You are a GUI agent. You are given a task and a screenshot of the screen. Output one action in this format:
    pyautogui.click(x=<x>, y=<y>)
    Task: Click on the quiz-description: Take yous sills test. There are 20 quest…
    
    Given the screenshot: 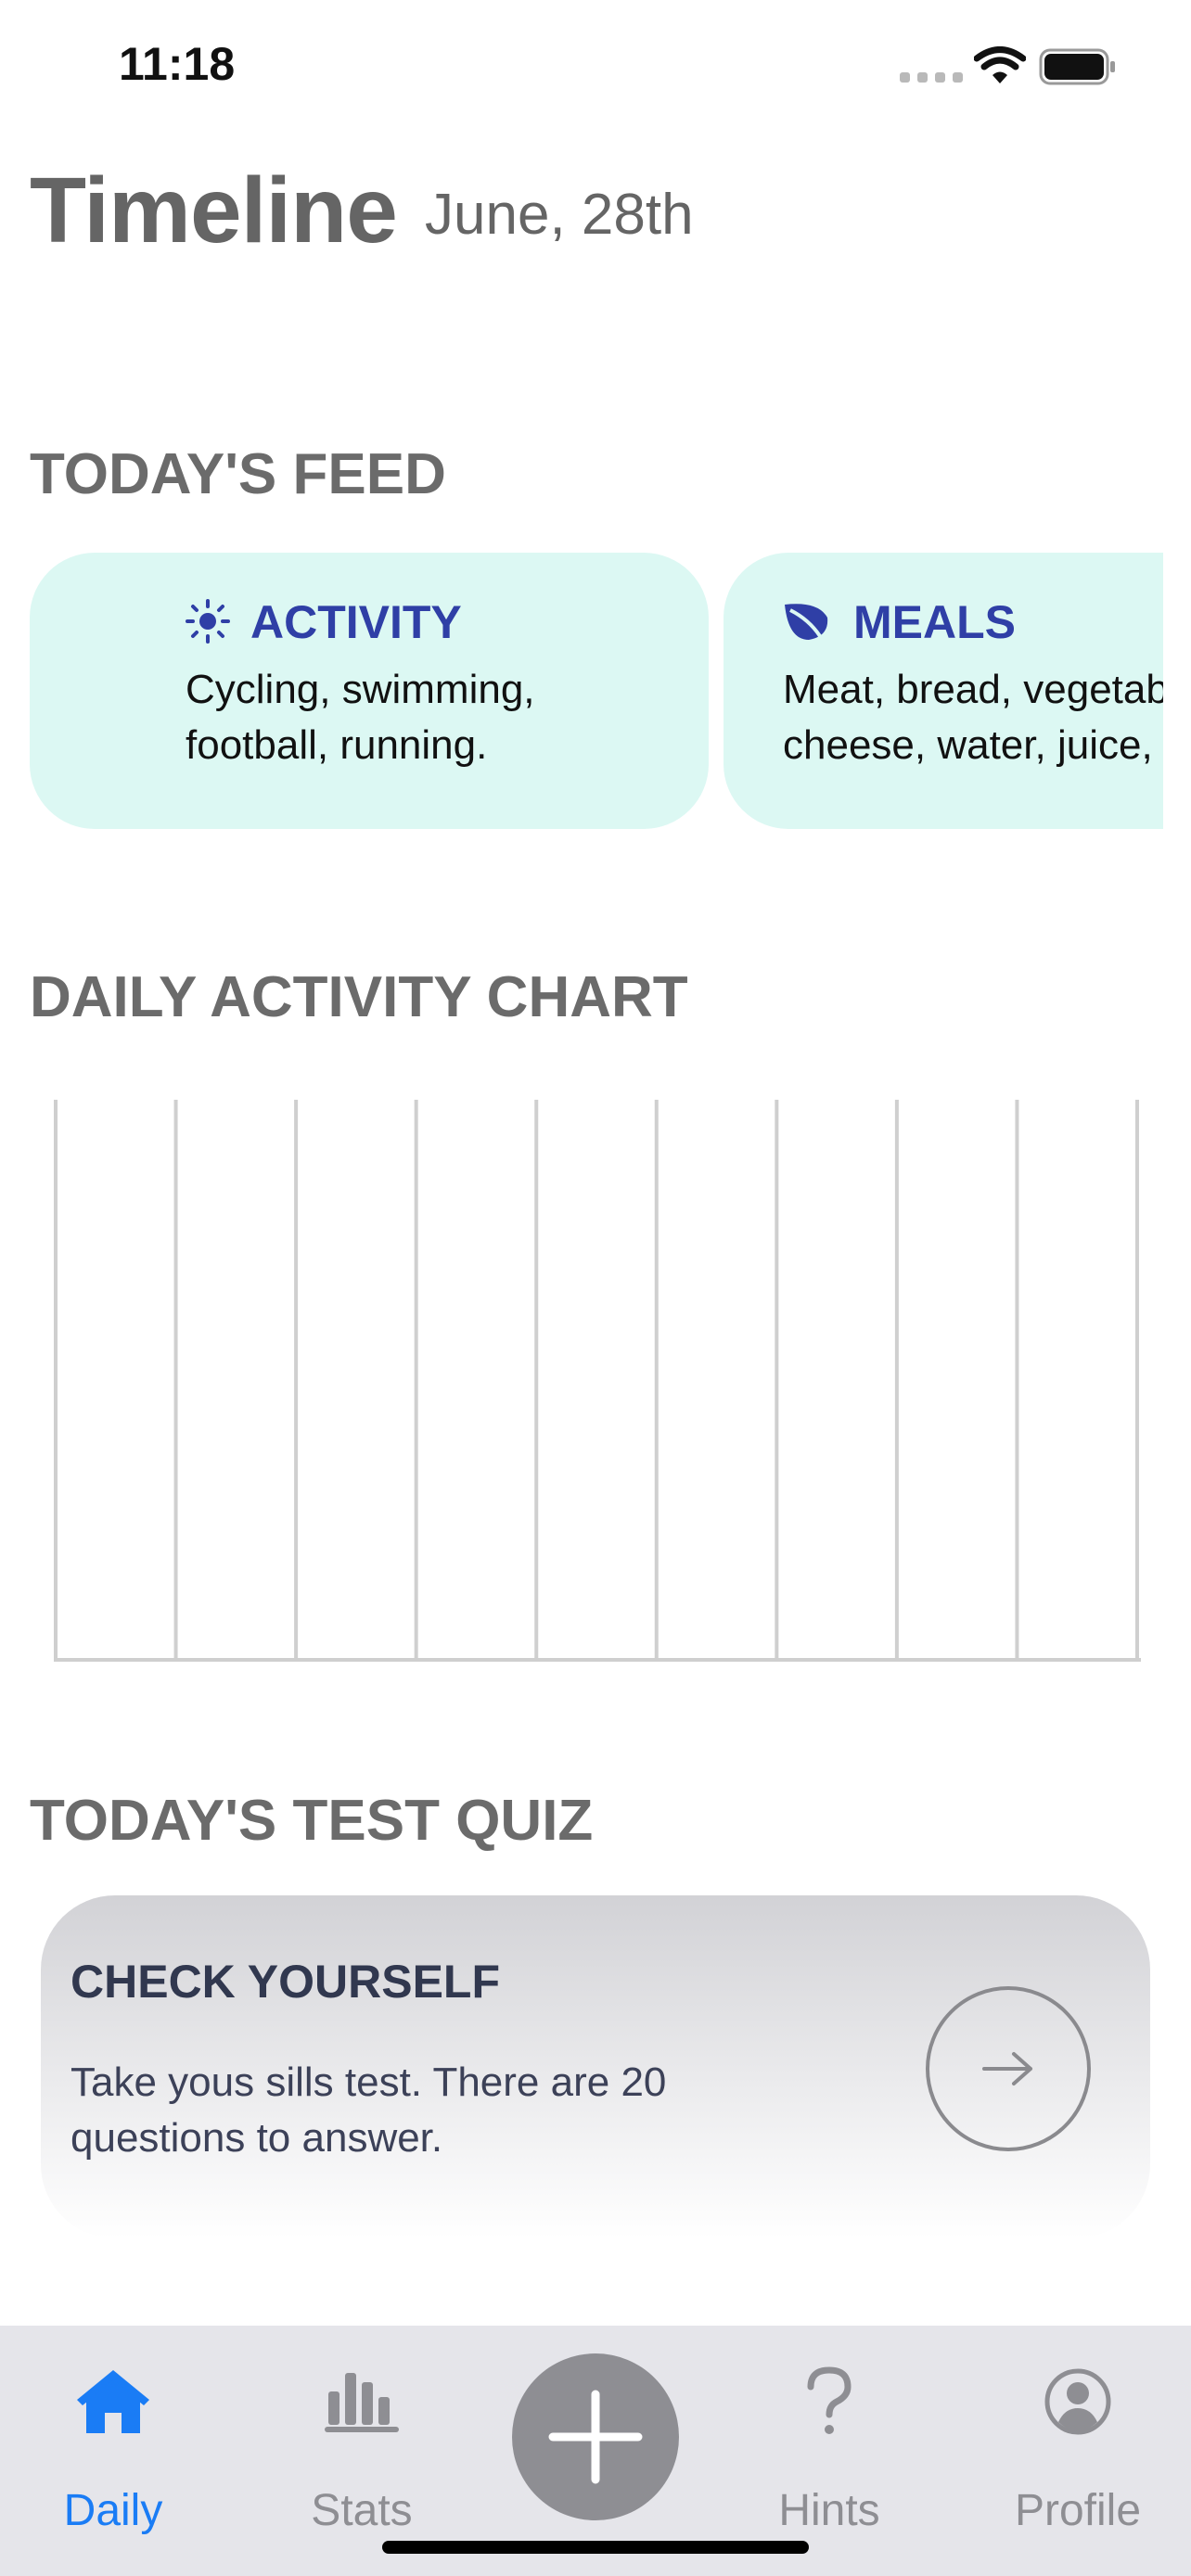 What is the action you would take?
    pyautogui.click(x=368, y=2111)
    